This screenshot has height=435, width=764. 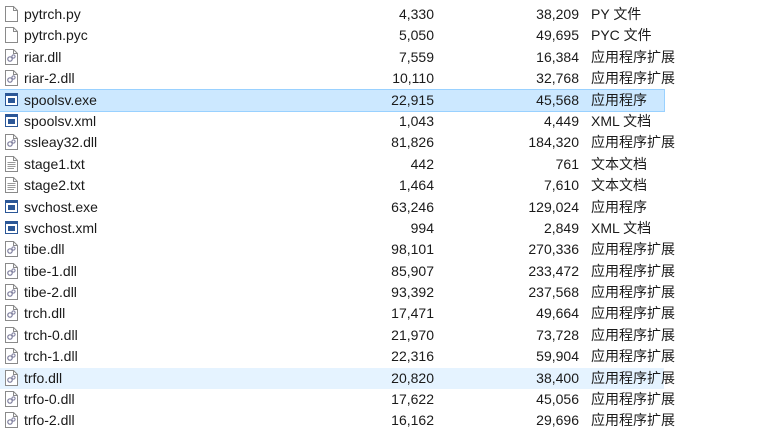 I want to click on file-row: trch-0.dll 21,970 73,728 应用程序扩展, so click(x=337, y=335).